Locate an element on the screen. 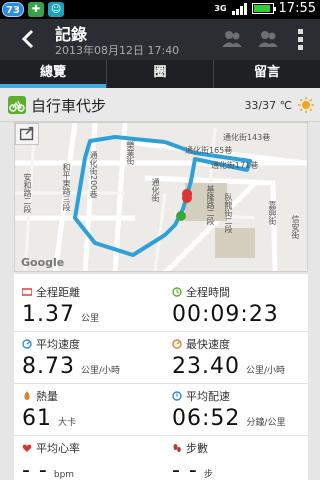 The height and width of the screenshot is (480, 320). stat-distance: 全程距離 1.37 公里 is located at coordinates (94, 305).